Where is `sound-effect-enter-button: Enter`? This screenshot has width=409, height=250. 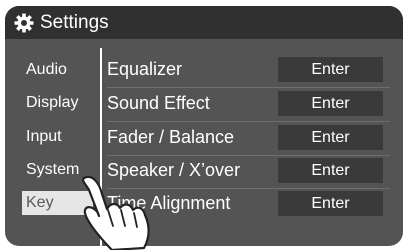
sound-effect-enter-button: Enter is located at coordinates (330, 103).